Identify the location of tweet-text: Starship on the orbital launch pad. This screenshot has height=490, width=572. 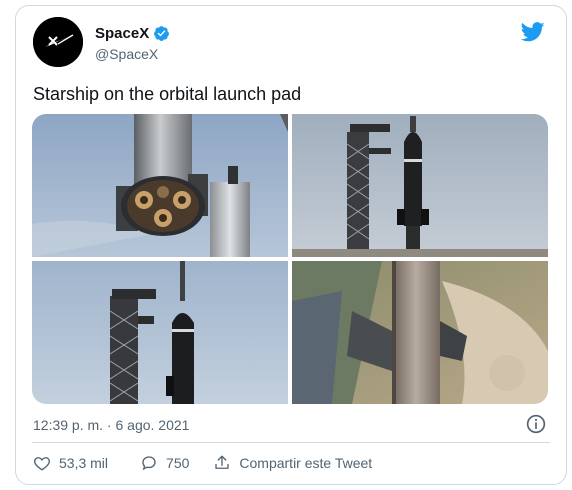
(167, 94).